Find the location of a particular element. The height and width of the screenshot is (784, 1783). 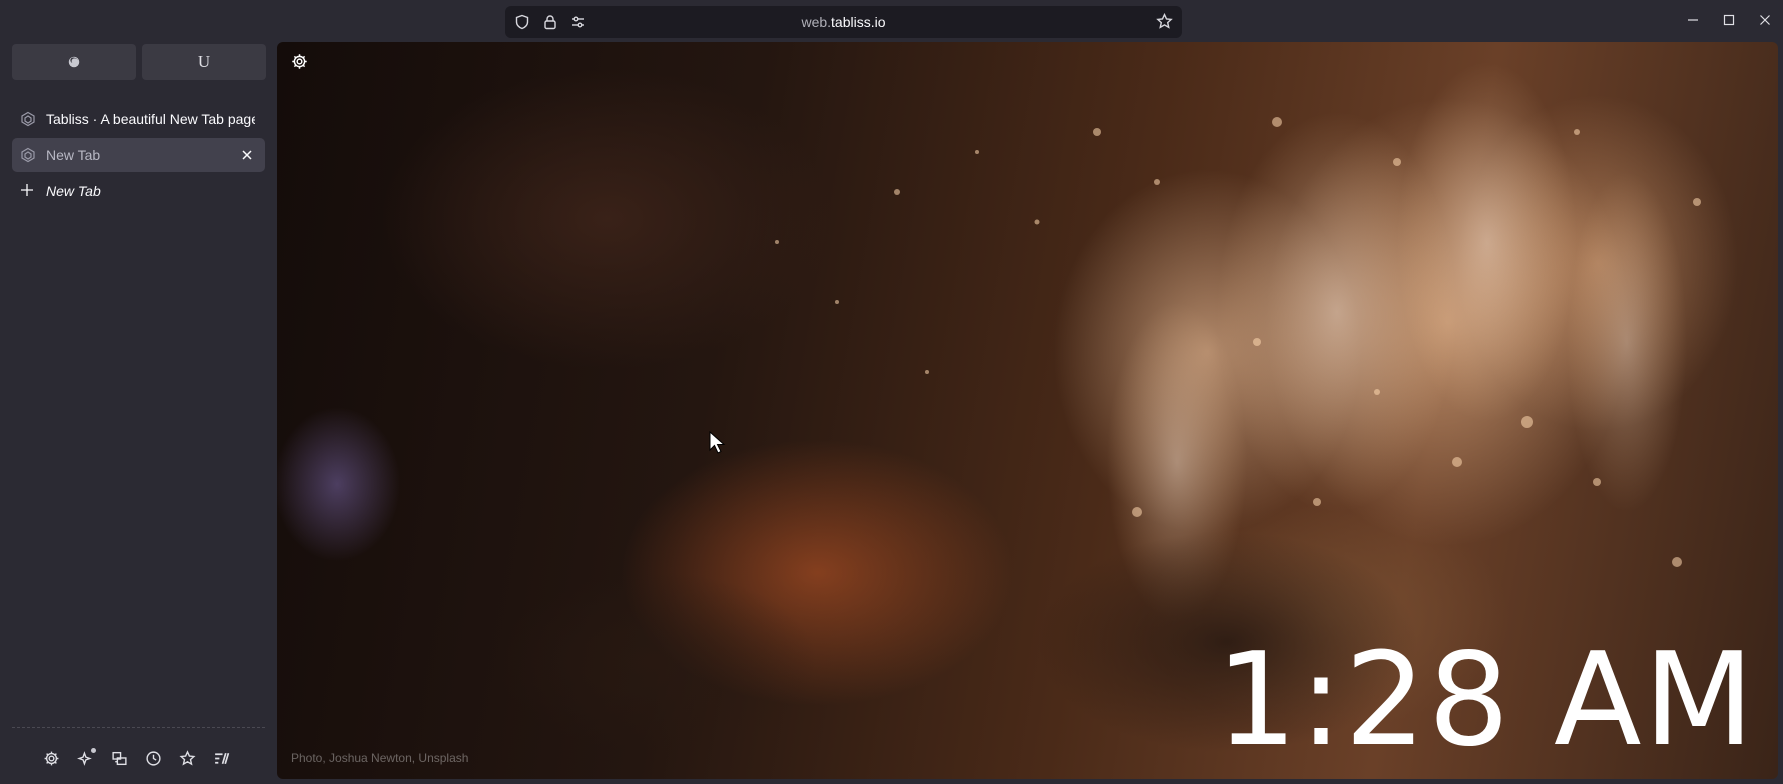

photo-credit: Photo, Joshua Newton, Unsplash is located at coordinates (379, 758).